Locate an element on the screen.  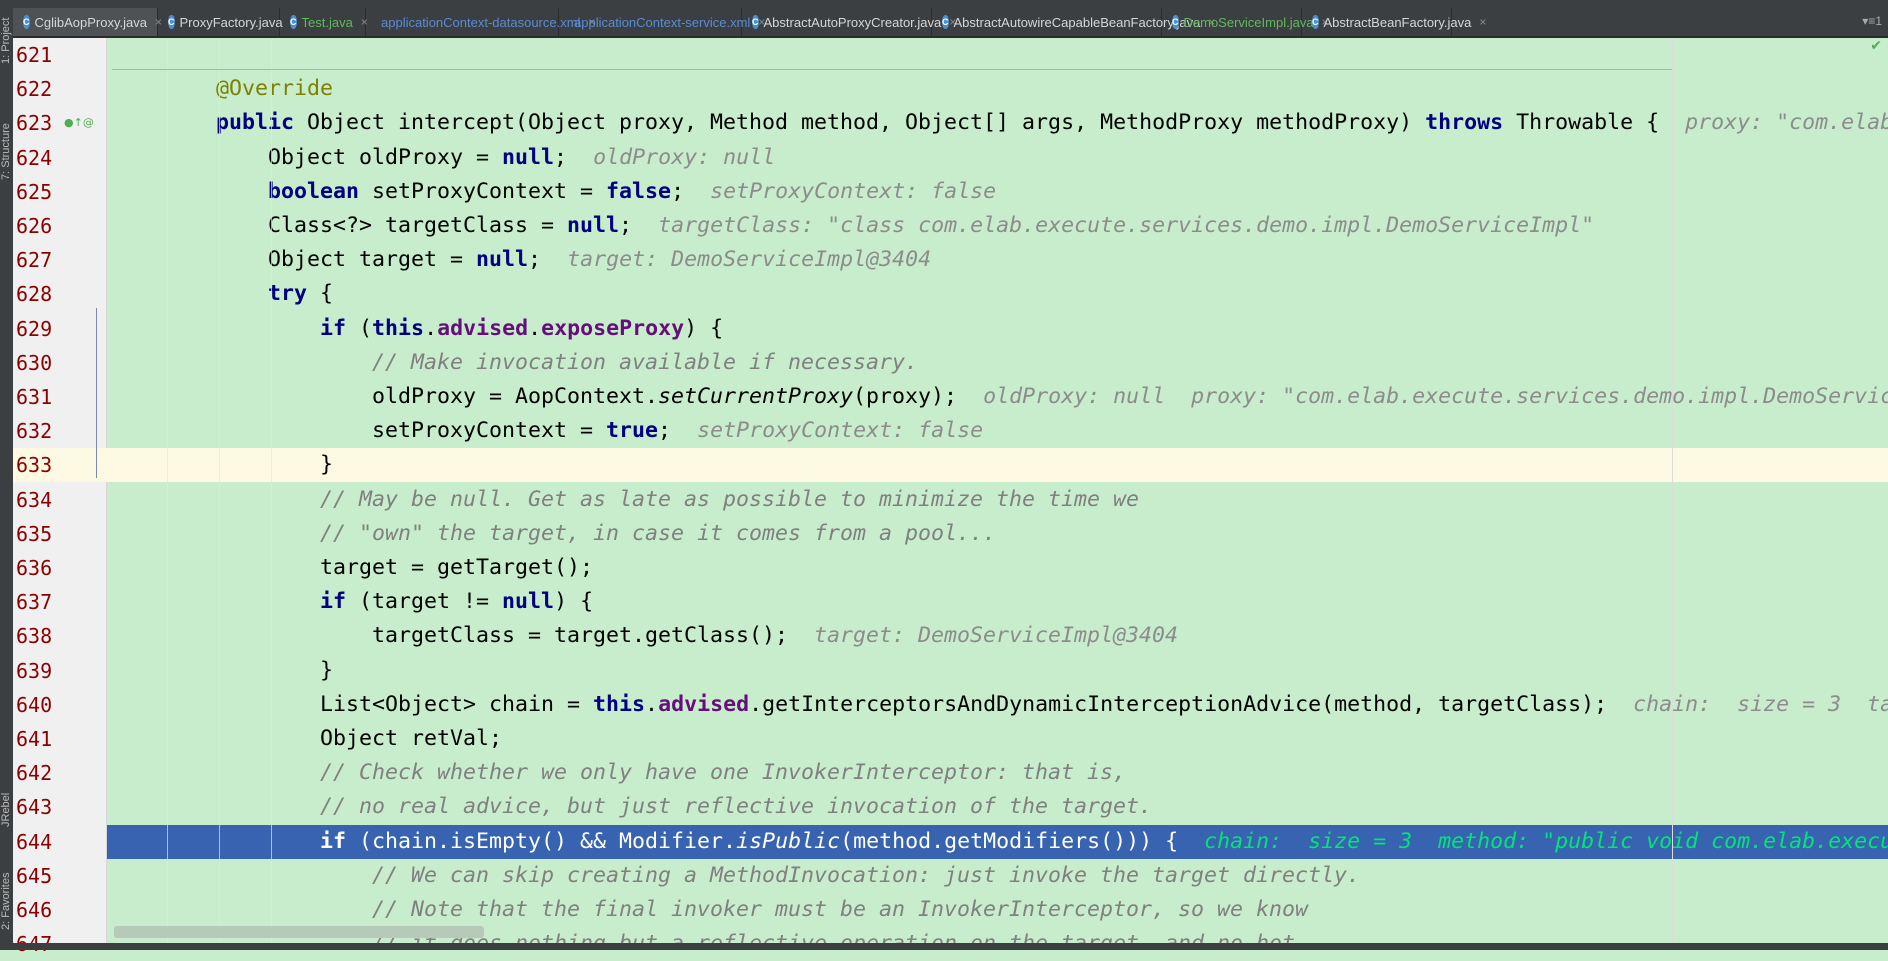
tab-cglibaopproxy-java: C CglibAopProxy.java × is located at coordinates (87, 22).